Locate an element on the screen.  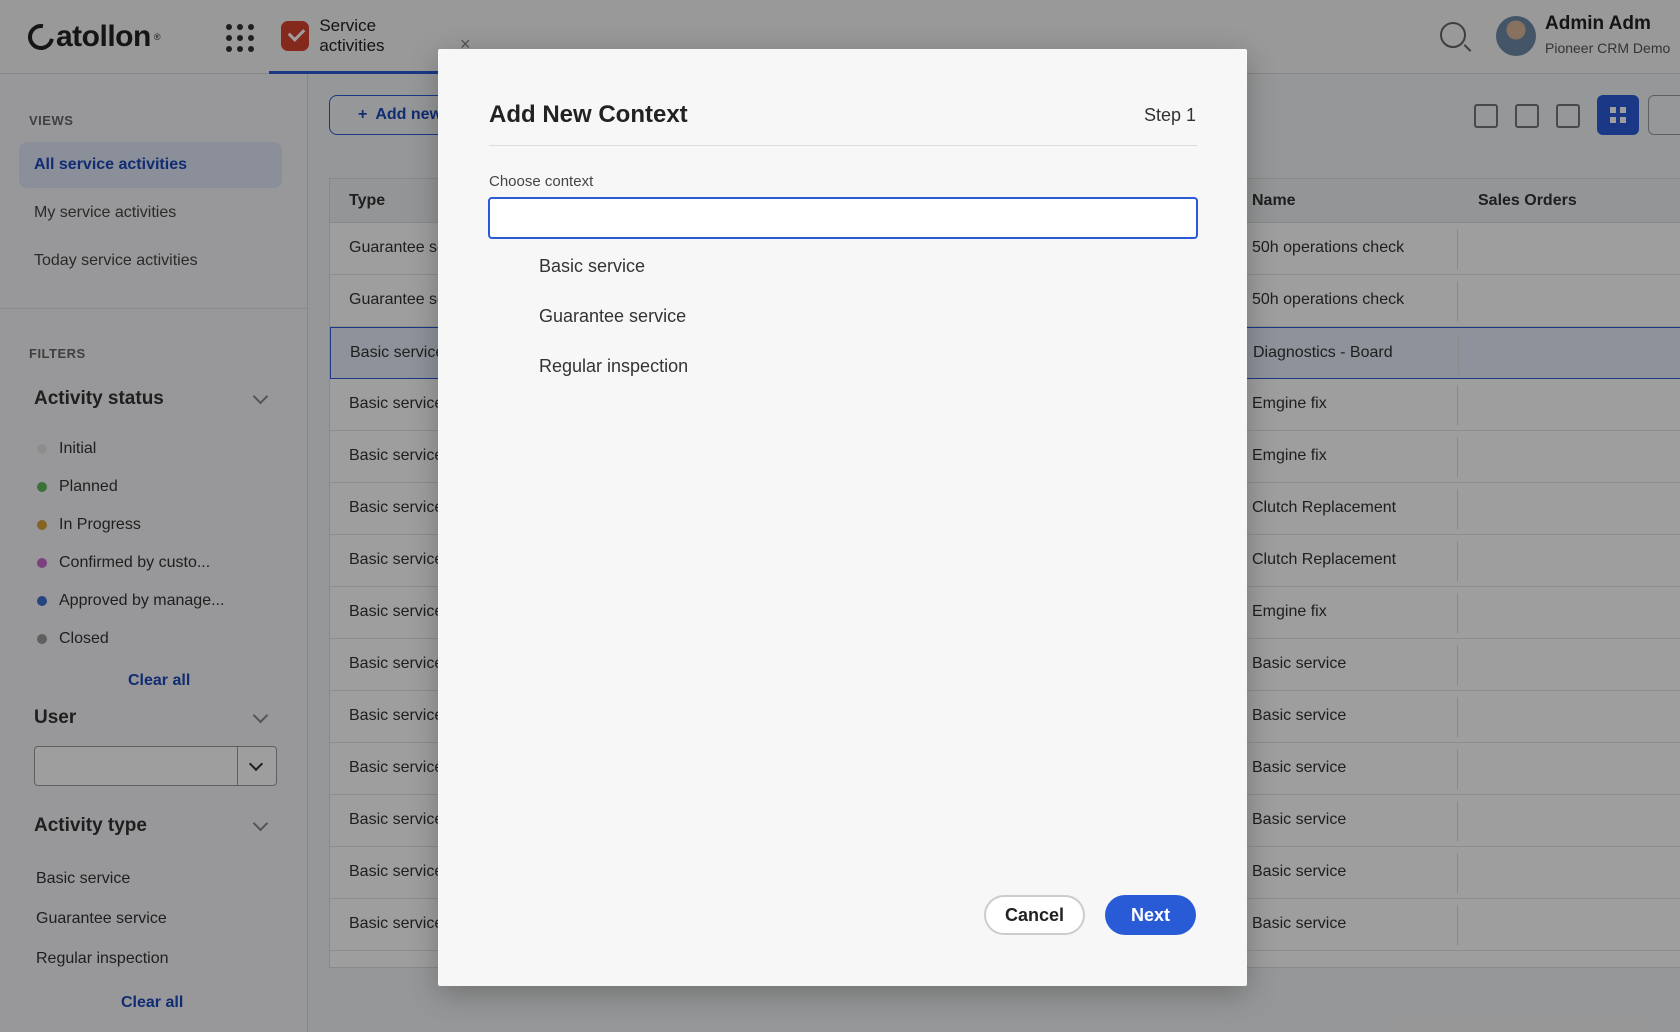
context-input is located at coordinates (843, 218).